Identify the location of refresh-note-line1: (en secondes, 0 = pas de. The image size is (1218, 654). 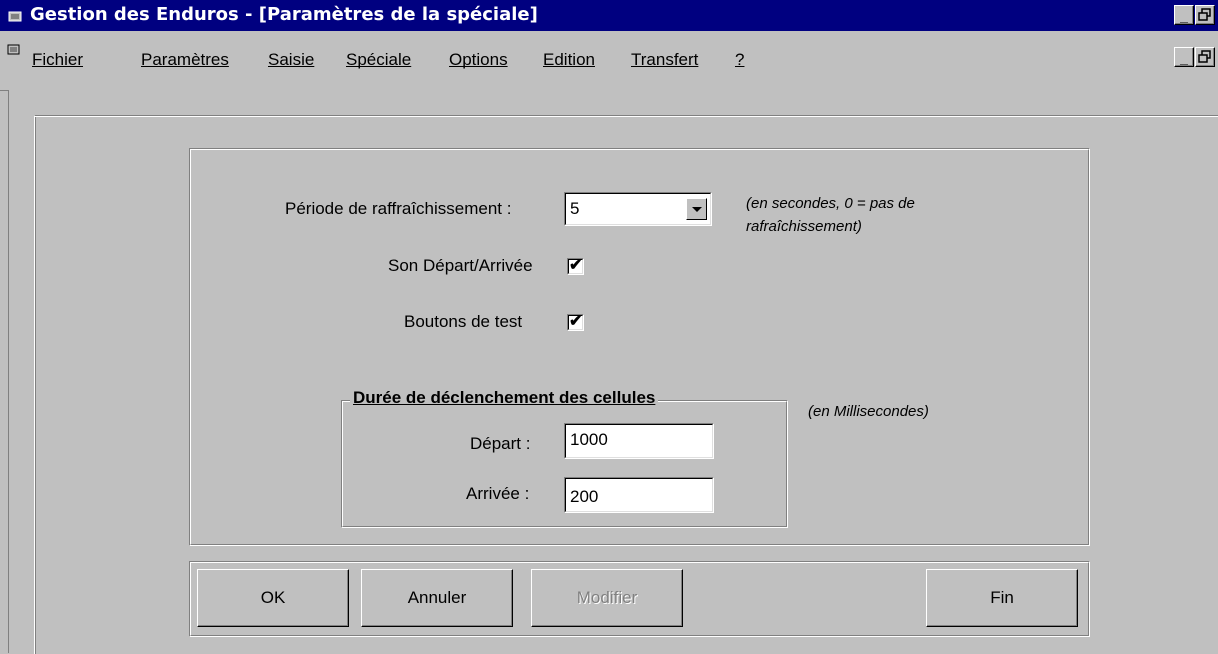
(830, 203).